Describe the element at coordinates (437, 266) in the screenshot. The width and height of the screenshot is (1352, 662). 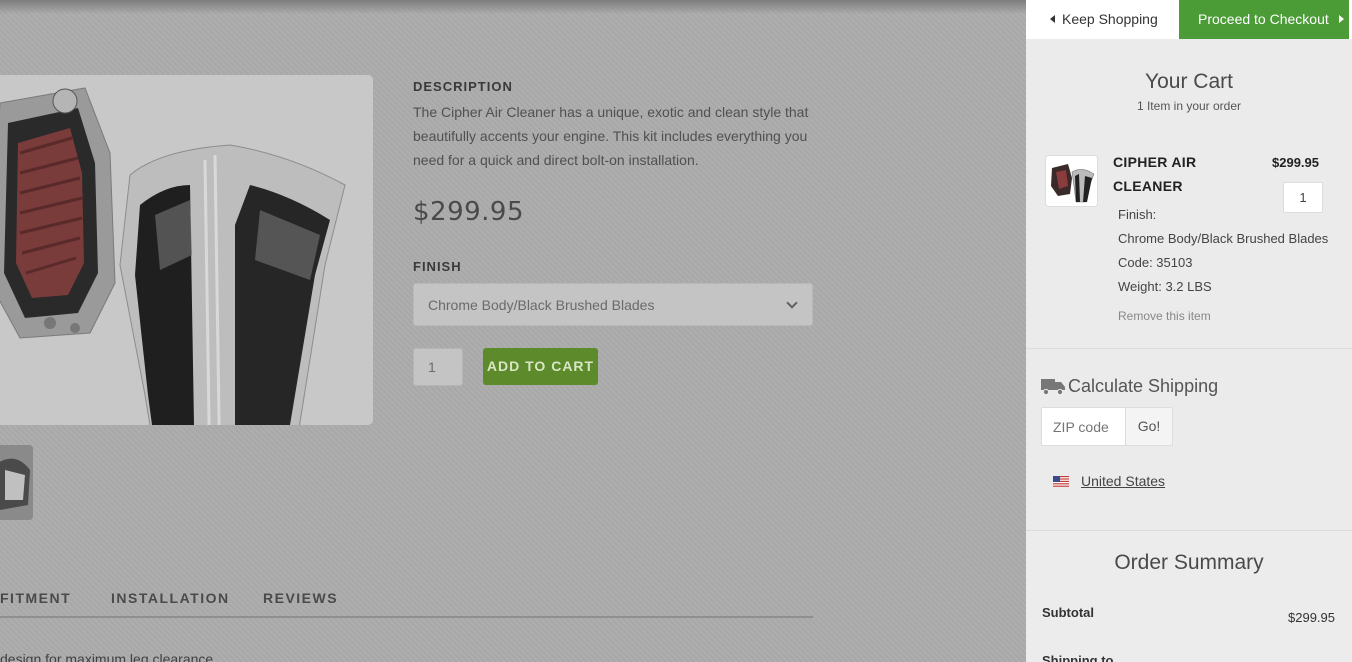
I see `finish-label: FINISH` at that location.